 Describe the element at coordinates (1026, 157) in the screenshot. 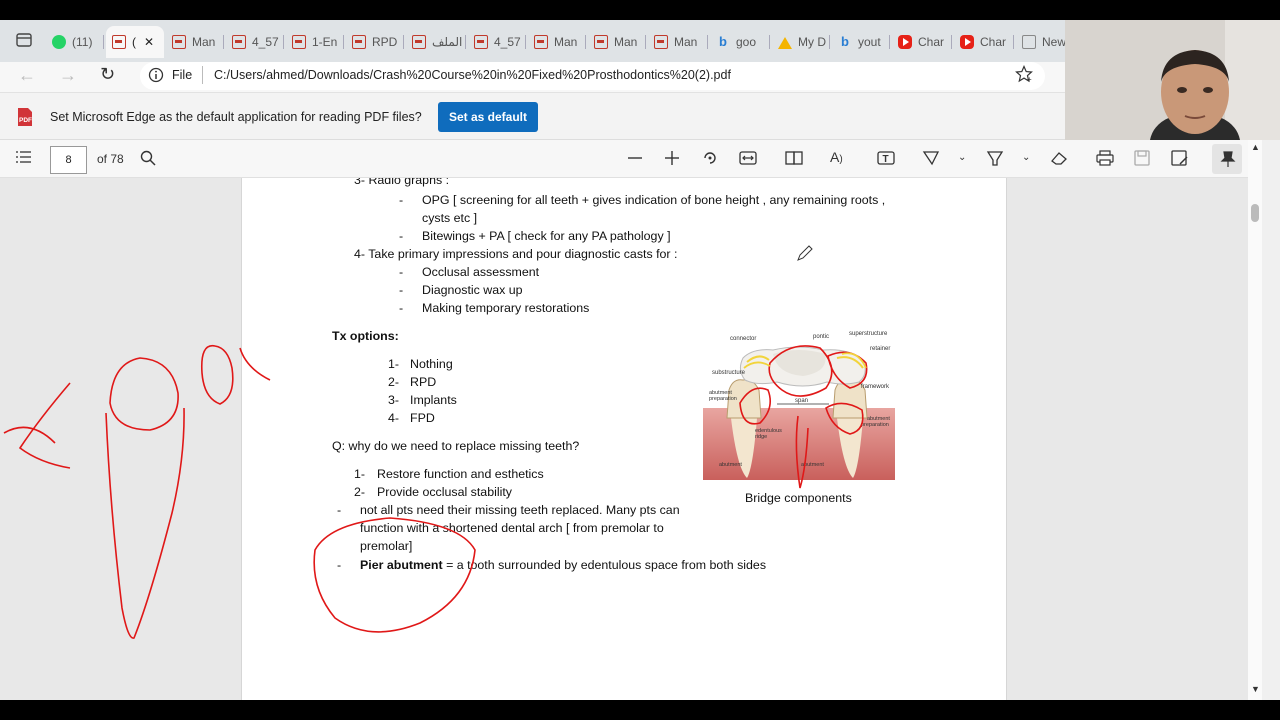

I see `highlight-options-chevron-icon: ⌄` at that location.